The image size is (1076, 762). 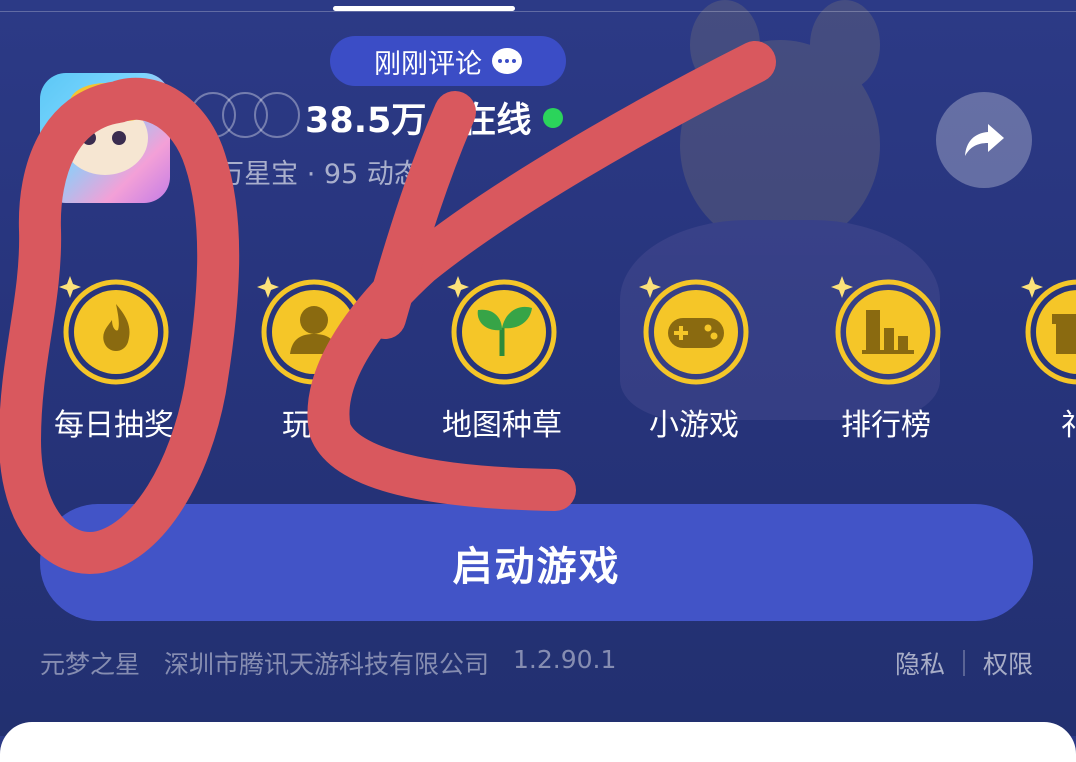 I want to click on flame-icon, so click(x=114, y=328).